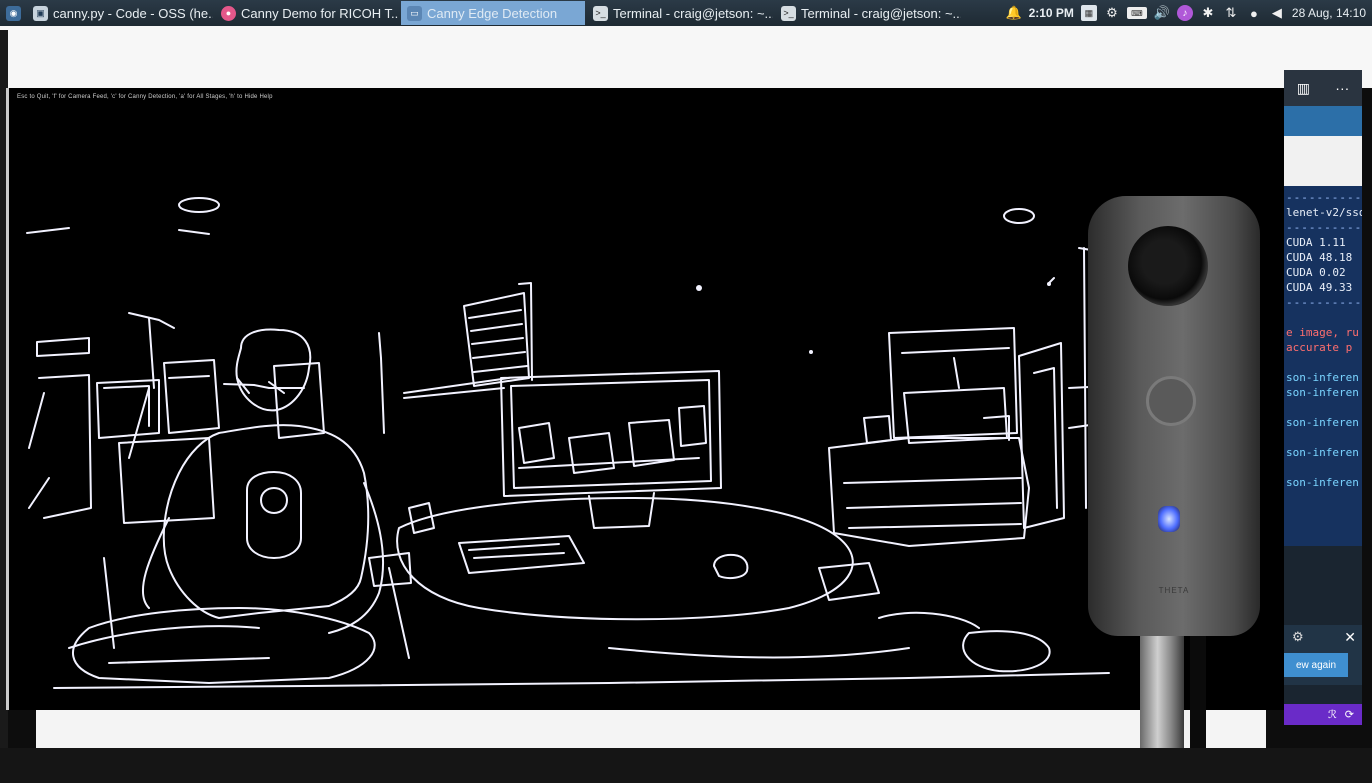 The height and width of the screenshot is (783, 1372). What do you see at coordinates (1208, 13) in the screenshot?
I see `bluetooth-icon: ✱` at bounding box center [1208, 13].